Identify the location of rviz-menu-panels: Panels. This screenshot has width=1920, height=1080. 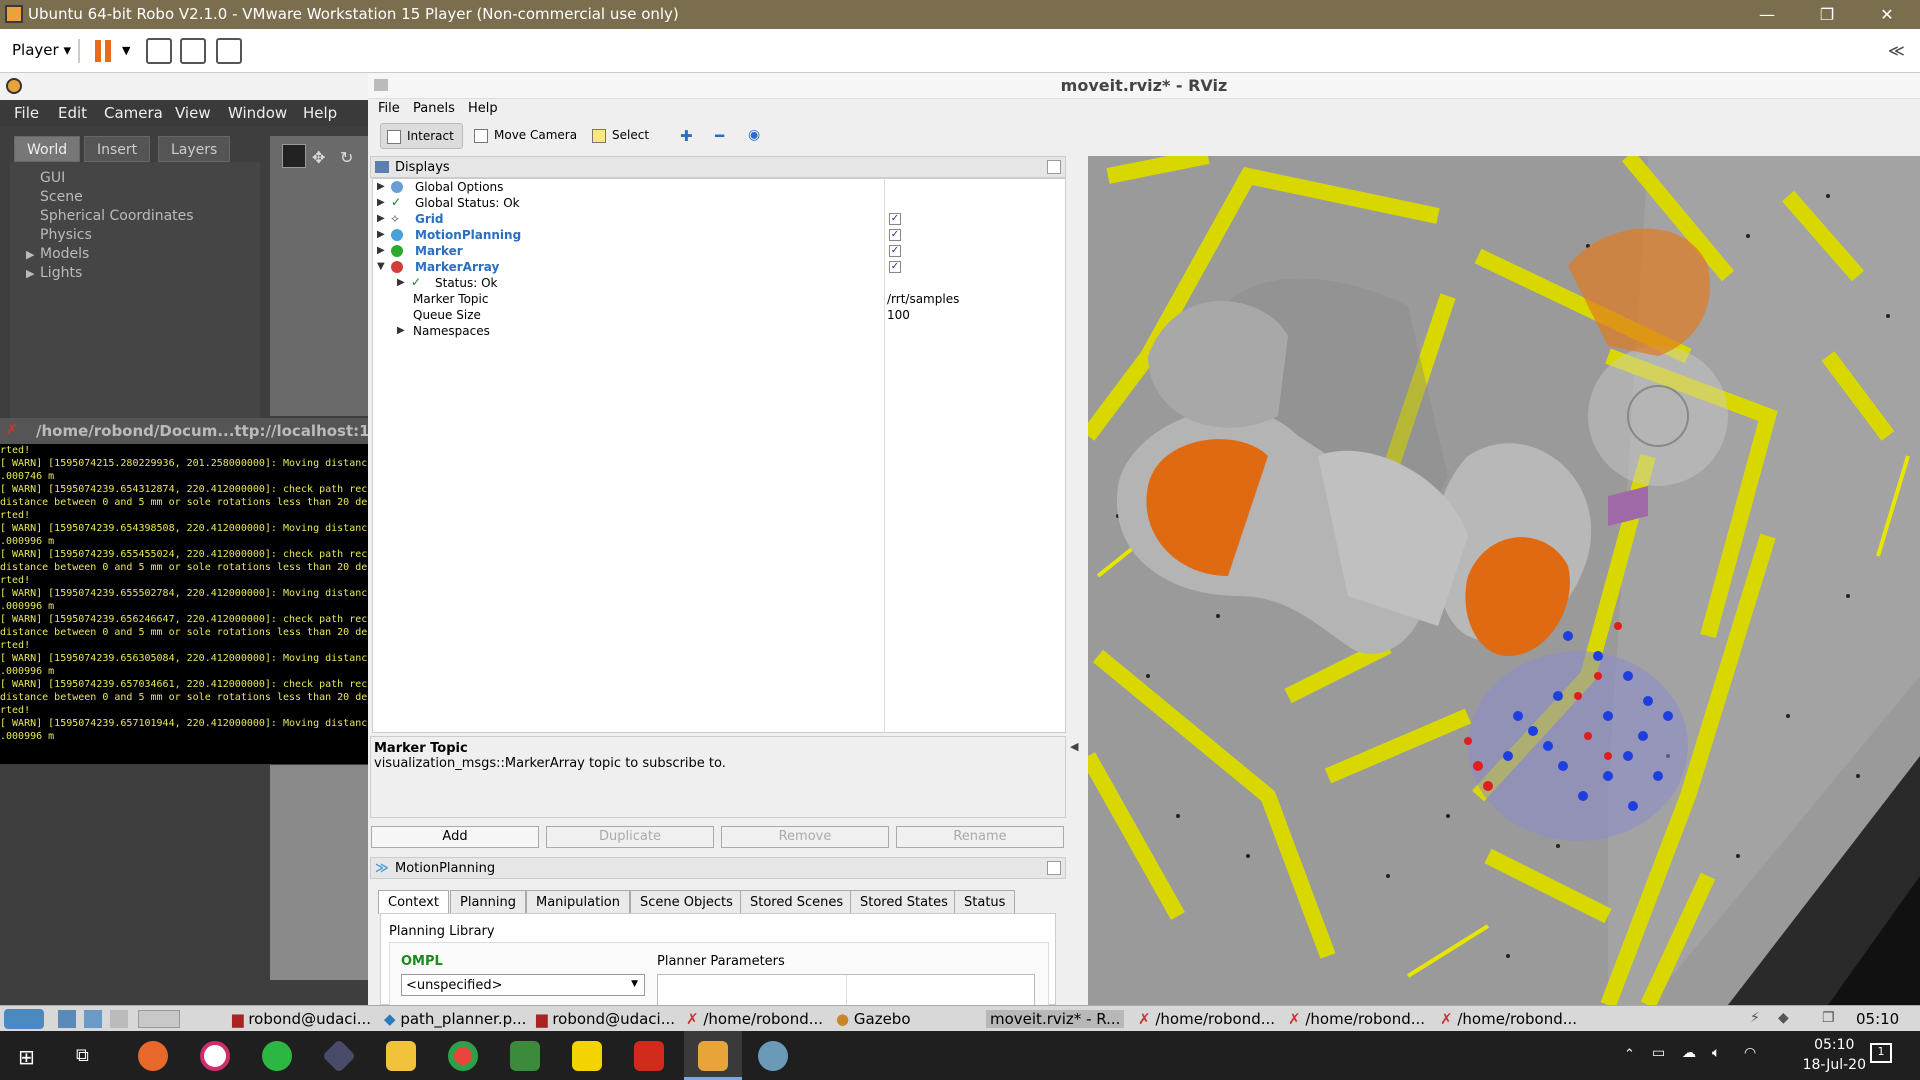
(434, 108).